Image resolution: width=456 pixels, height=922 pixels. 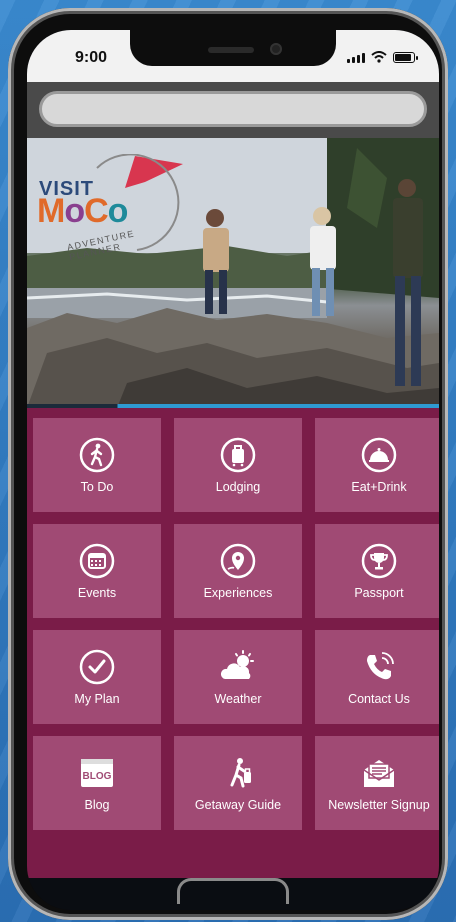 I want to click on tile-contact-us: Contact Us, so click(x=377, y=677).